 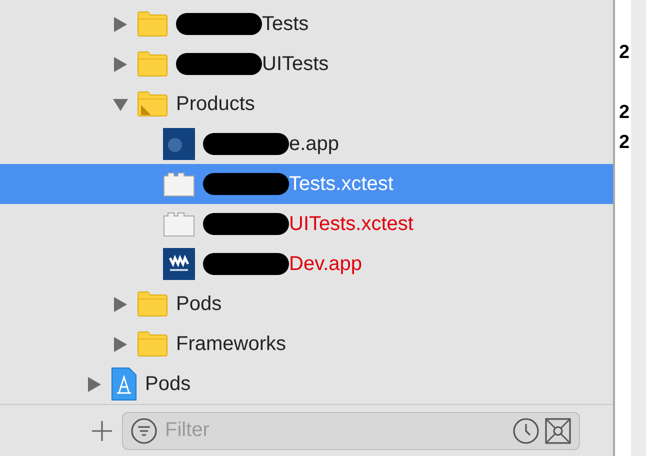 What do you see at coordinates (351, 224) in the screenshot?
I see `file-name: UITests.xctest` at bounding box center [351, 224].